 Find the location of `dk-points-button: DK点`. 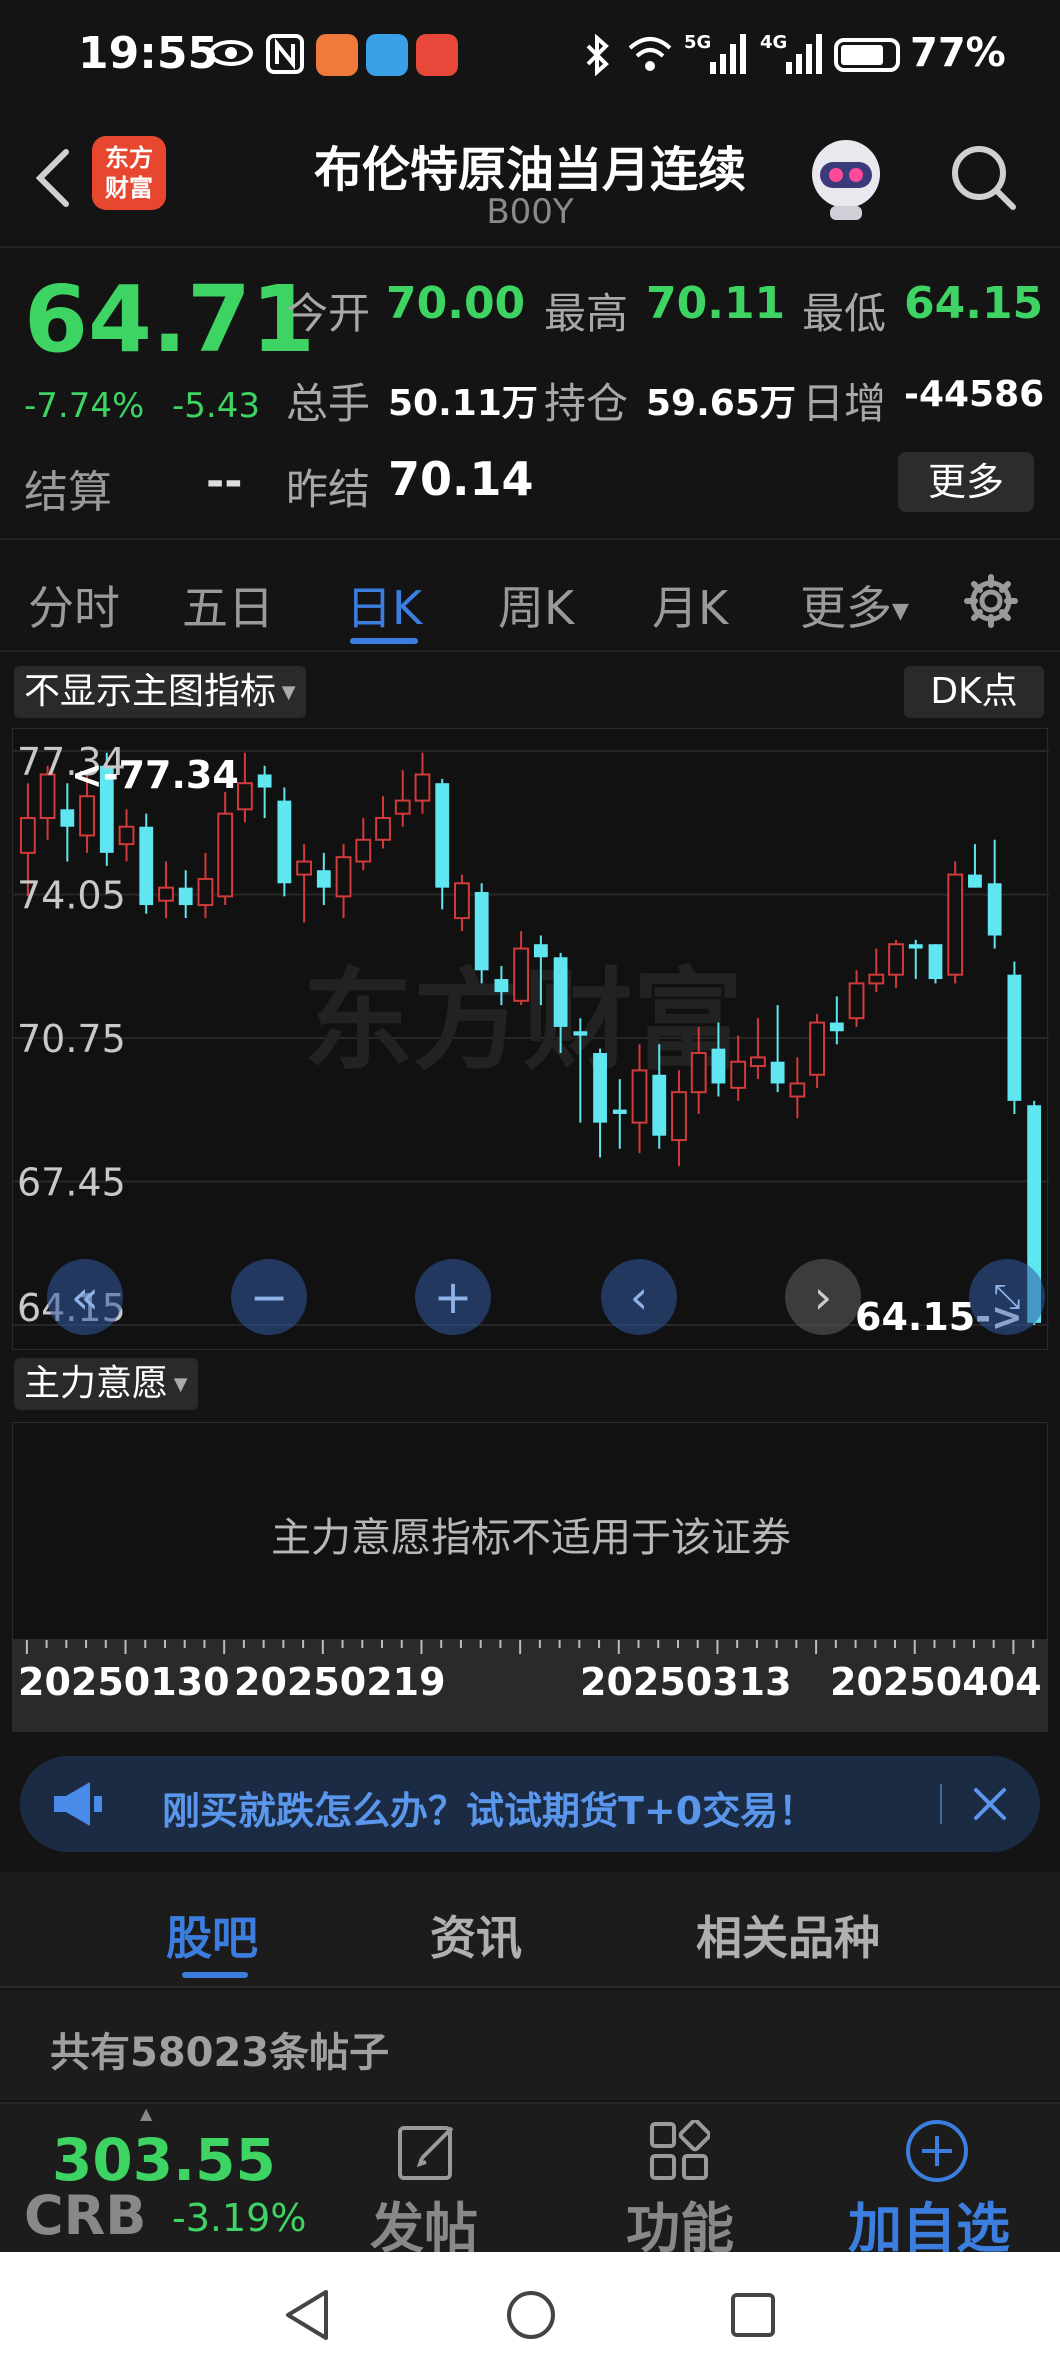

dk-points-button: DK点 is located at coordinates (974, 692).